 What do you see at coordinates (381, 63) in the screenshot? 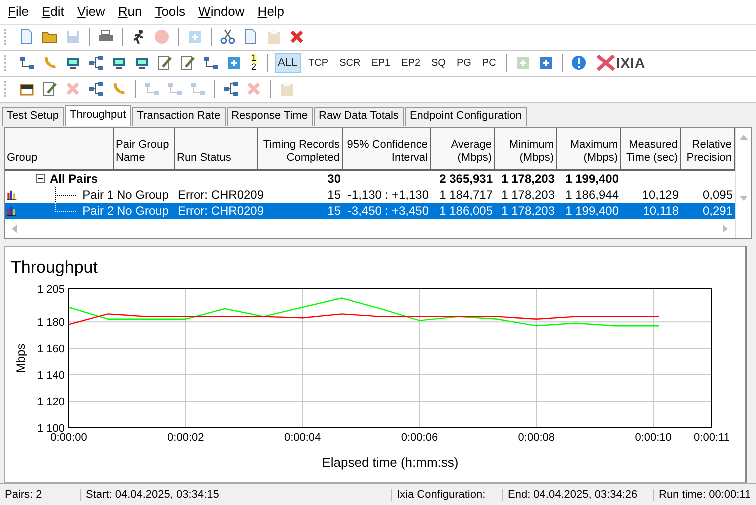
I see `filter-button: EP1` at bounding box center [381, 63].